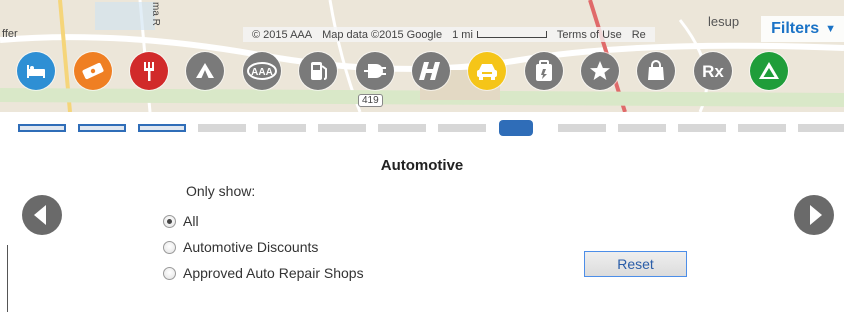 This screenshot has height=312, width=844. What do you see at coordinates (639, 35) in the screenshot?
I see `map-report-link: Re` at bounding box center [639, 35].